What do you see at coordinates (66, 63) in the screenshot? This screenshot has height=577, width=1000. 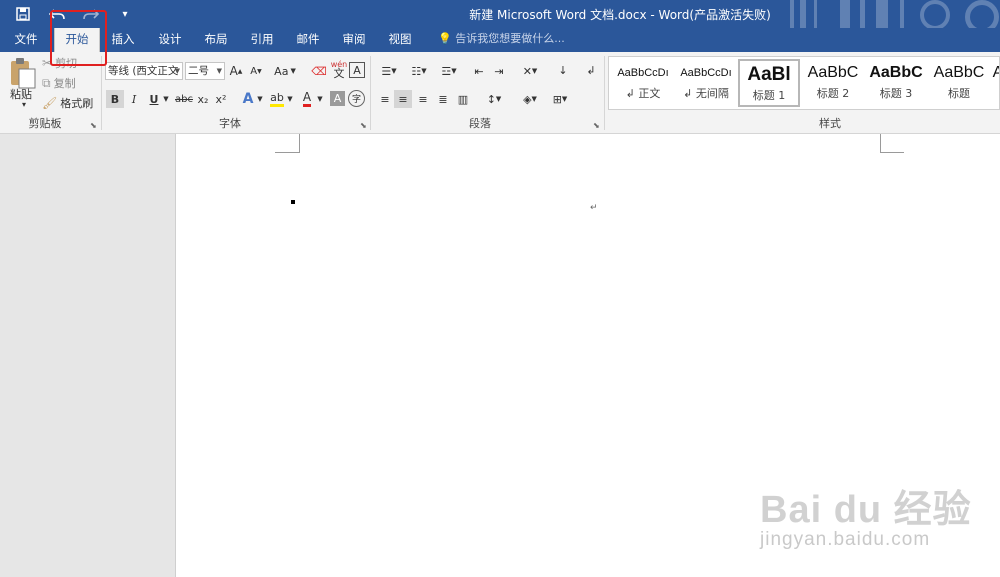 I see `cut-label: 剪切` at bounding box center [66, 63].